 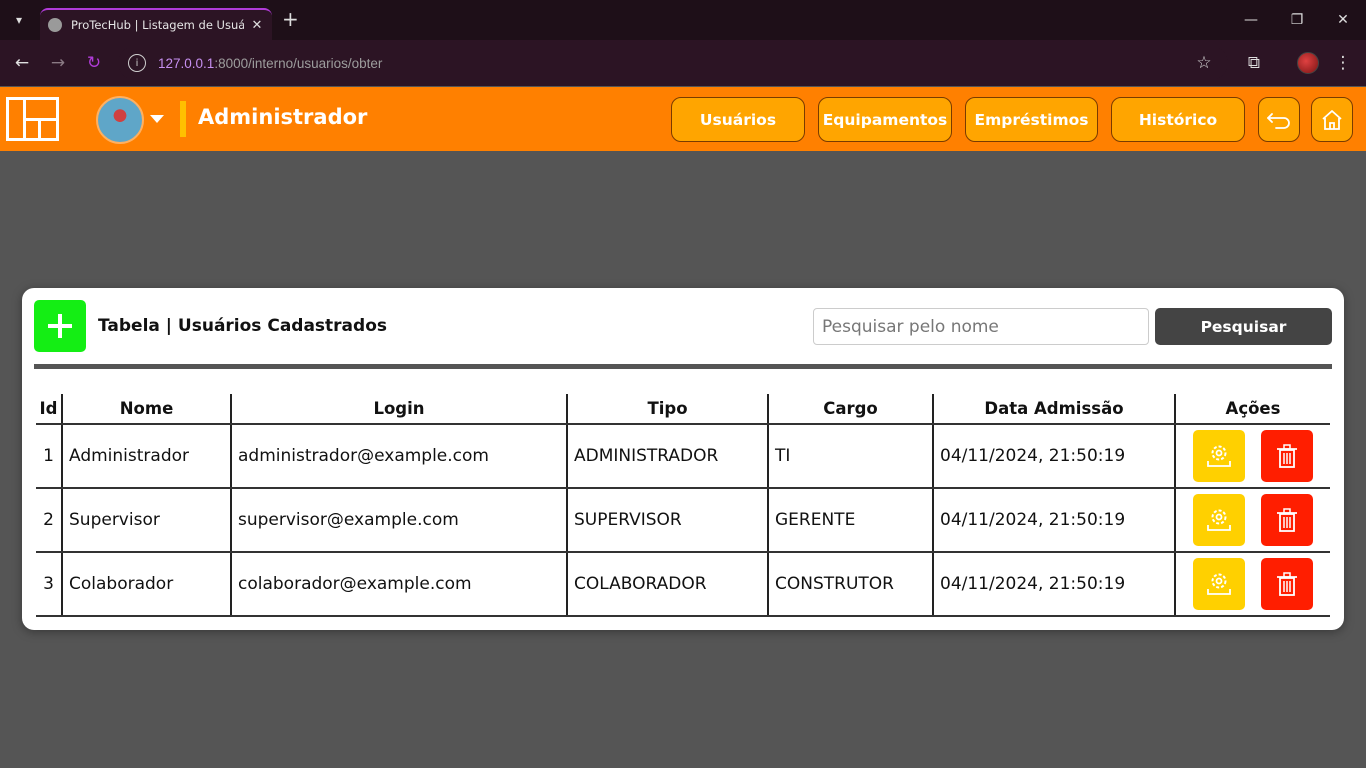 I want to click on nav-equipamentos-button: Equipamentos, so click(x=885, y=119).